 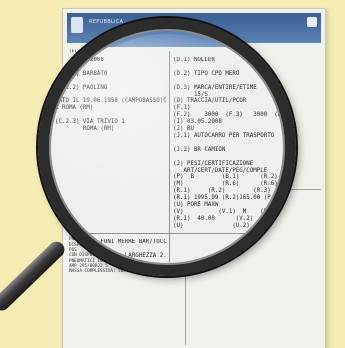 What do you see at coordinates (106, 22) in the screenshot?
I see `document-header-title: REPUBBLICA` at bounding box center [106, 22].